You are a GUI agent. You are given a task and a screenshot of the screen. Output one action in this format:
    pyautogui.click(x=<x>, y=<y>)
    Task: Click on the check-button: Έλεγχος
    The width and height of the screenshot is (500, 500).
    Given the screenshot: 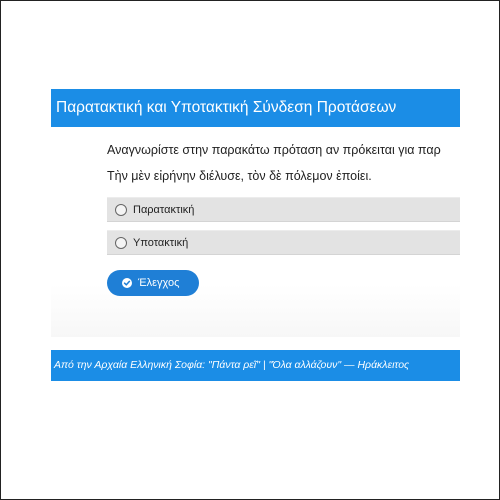 What is the action you would take?
    pyautogui.click(x=153, y=283)
    